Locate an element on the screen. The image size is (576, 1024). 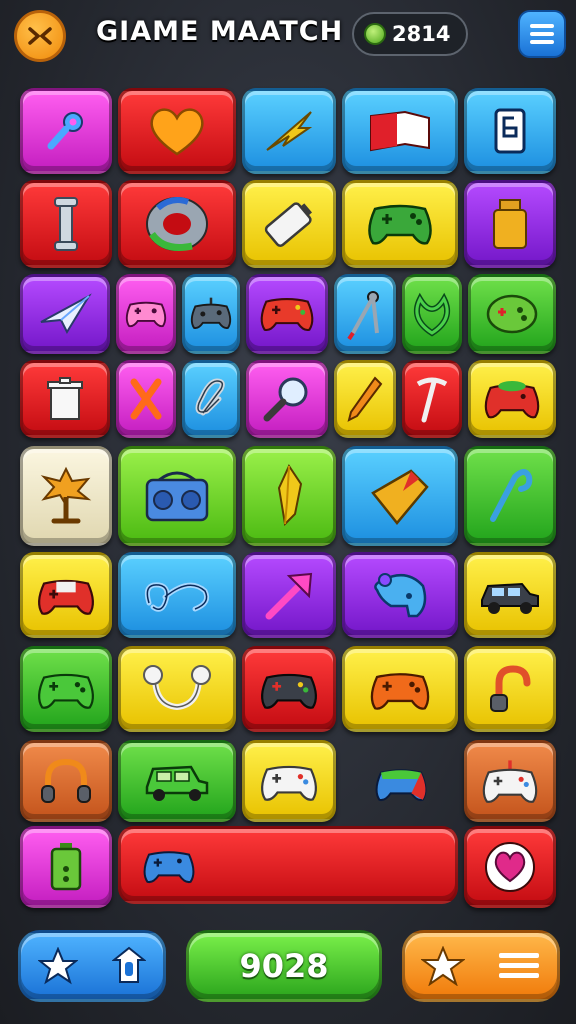
tile-tool is located at coordinates (365, 314).